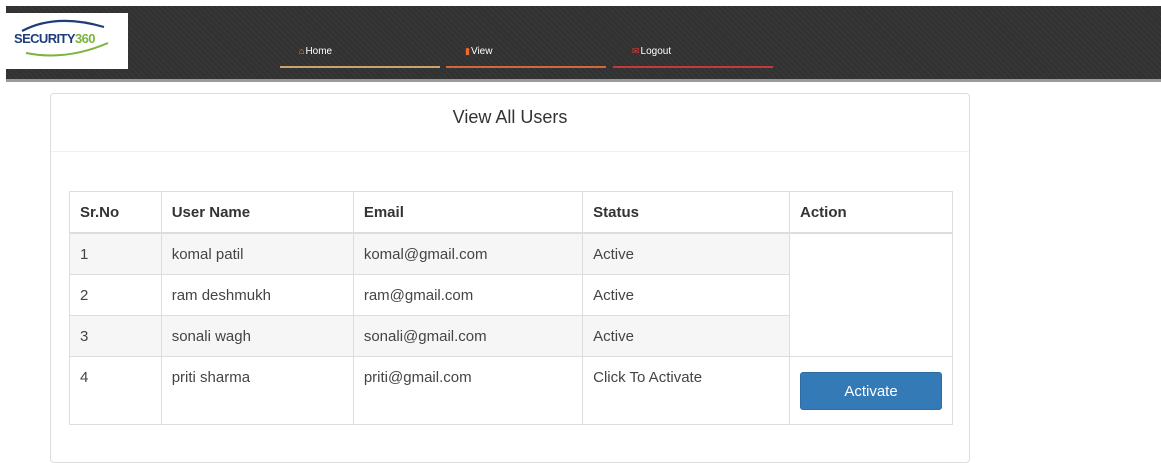 This screenshot has width=1161, height=463. Describe the element at coordinates (636, 51) in the screenshot. I see `envelope-icon: ✉` at that location.